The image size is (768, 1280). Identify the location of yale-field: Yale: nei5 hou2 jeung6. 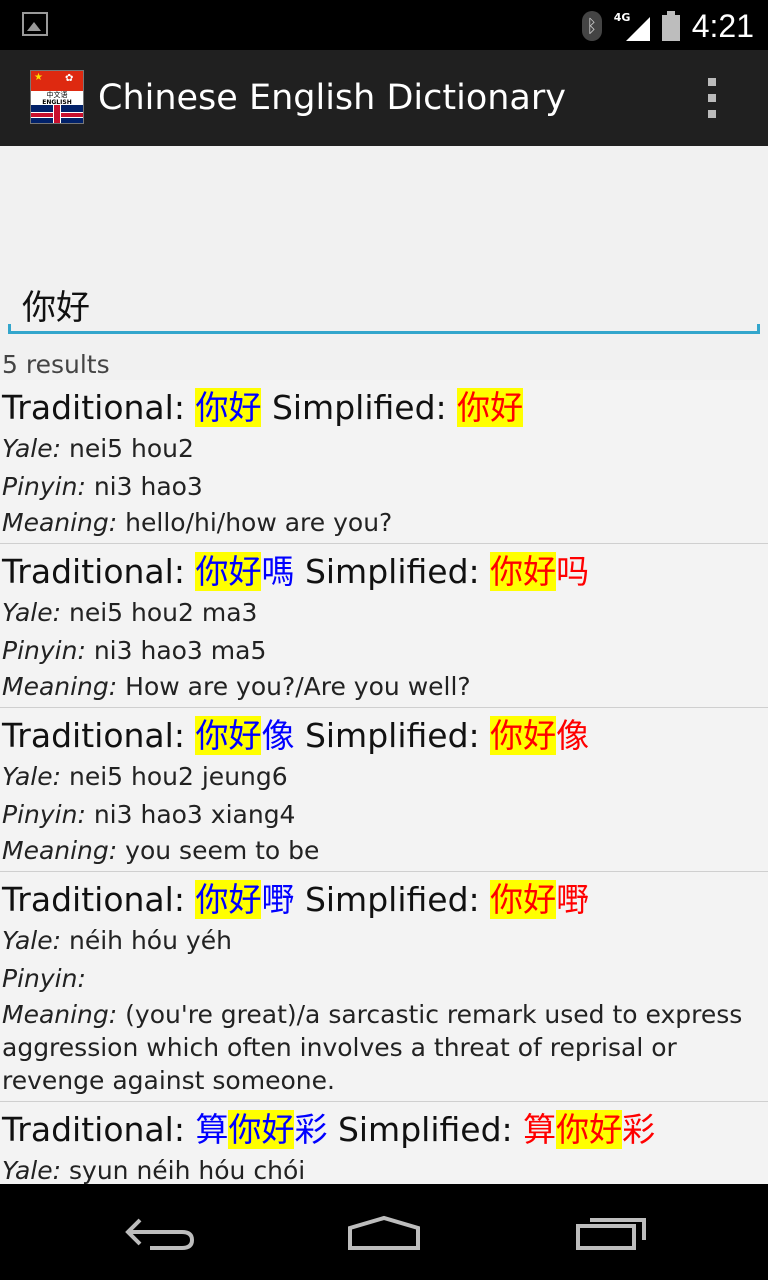
(385, 777).